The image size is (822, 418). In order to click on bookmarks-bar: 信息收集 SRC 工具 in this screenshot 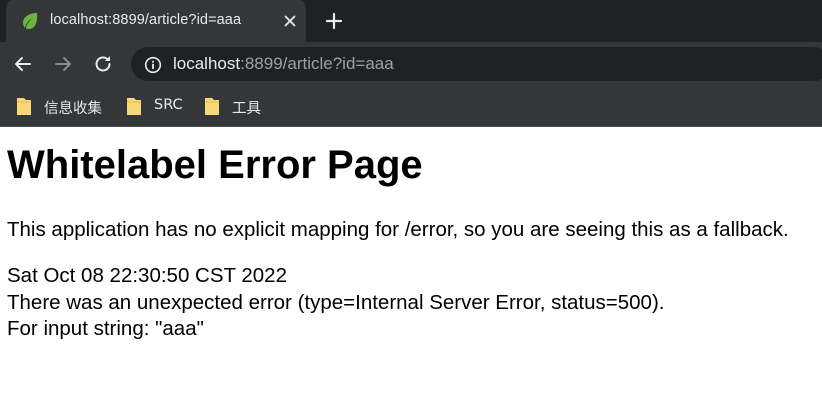, I will do `click(411, 106)`.